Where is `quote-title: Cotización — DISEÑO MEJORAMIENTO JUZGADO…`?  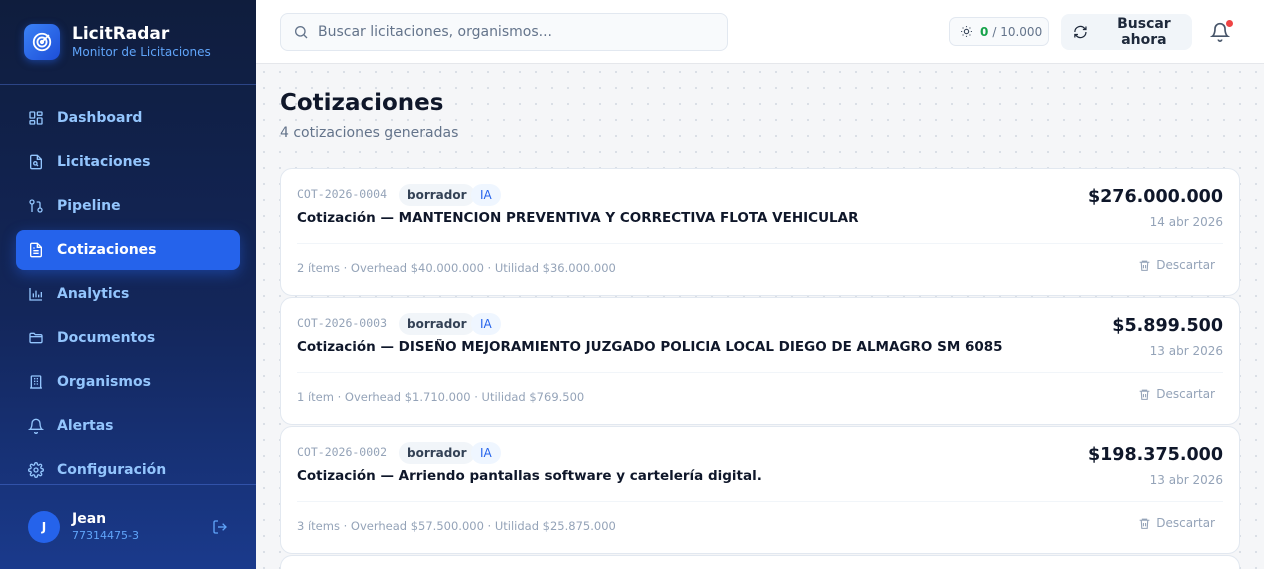
quote-title: Cotización — DISEÑO MEJORAMIENTO JUZGADO… is located at coordinates (650, 347).